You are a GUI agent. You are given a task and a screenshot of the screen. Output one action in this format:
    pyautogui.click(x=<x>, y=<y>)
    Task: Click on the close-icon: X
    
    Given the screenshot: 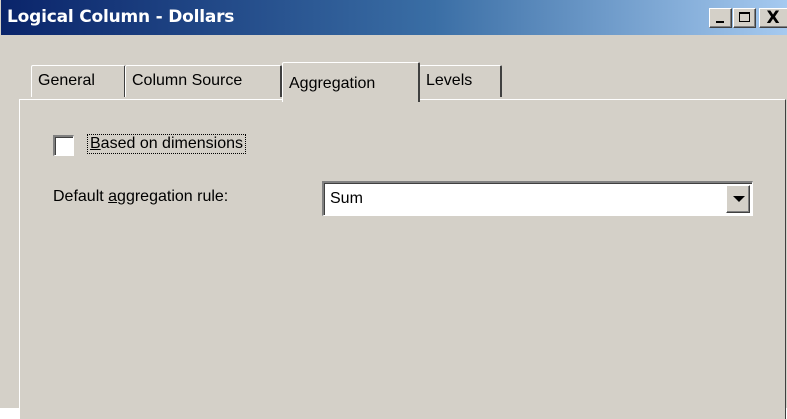 What is the action you would take?
    pyautogui.click(x=773, y=17)
    